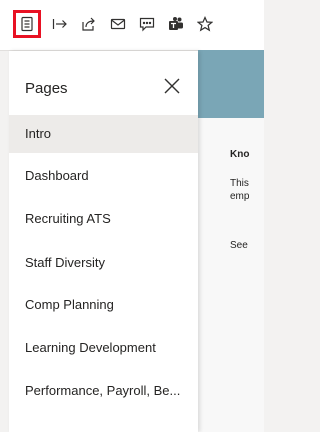 The image size is (320, 432). I want to click on report-text-line: emp, so click(240, 196).